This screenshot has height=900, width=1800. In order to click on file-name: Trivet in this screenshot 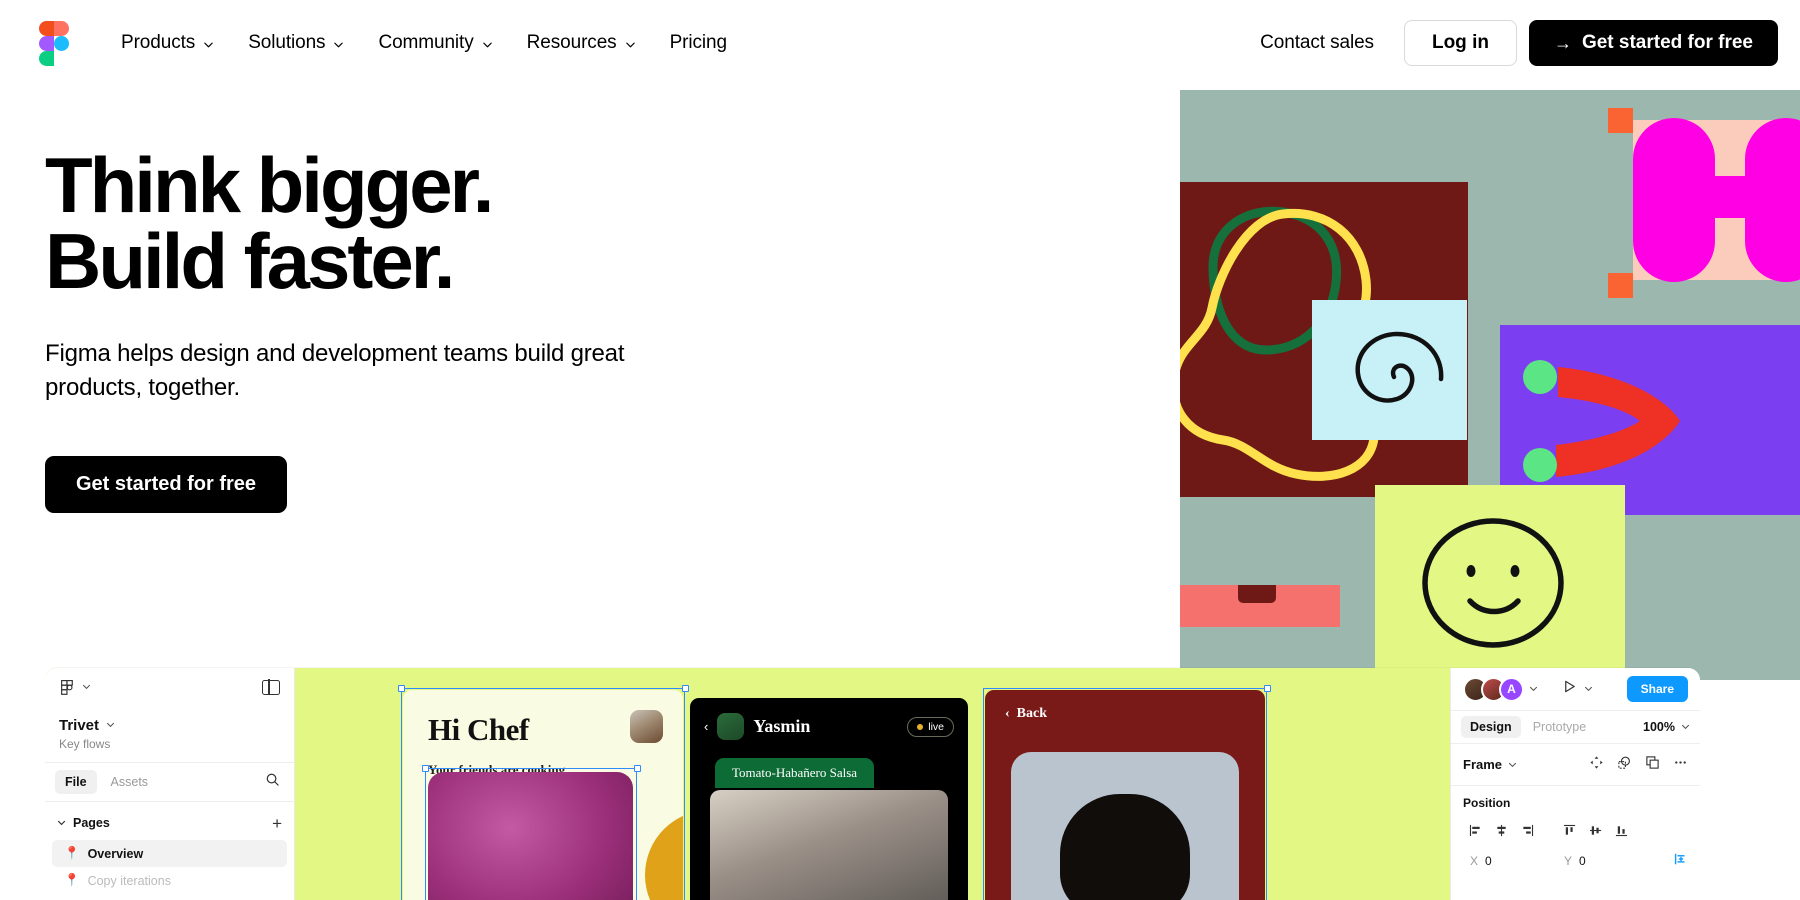, I will do `click(79, 725)`.